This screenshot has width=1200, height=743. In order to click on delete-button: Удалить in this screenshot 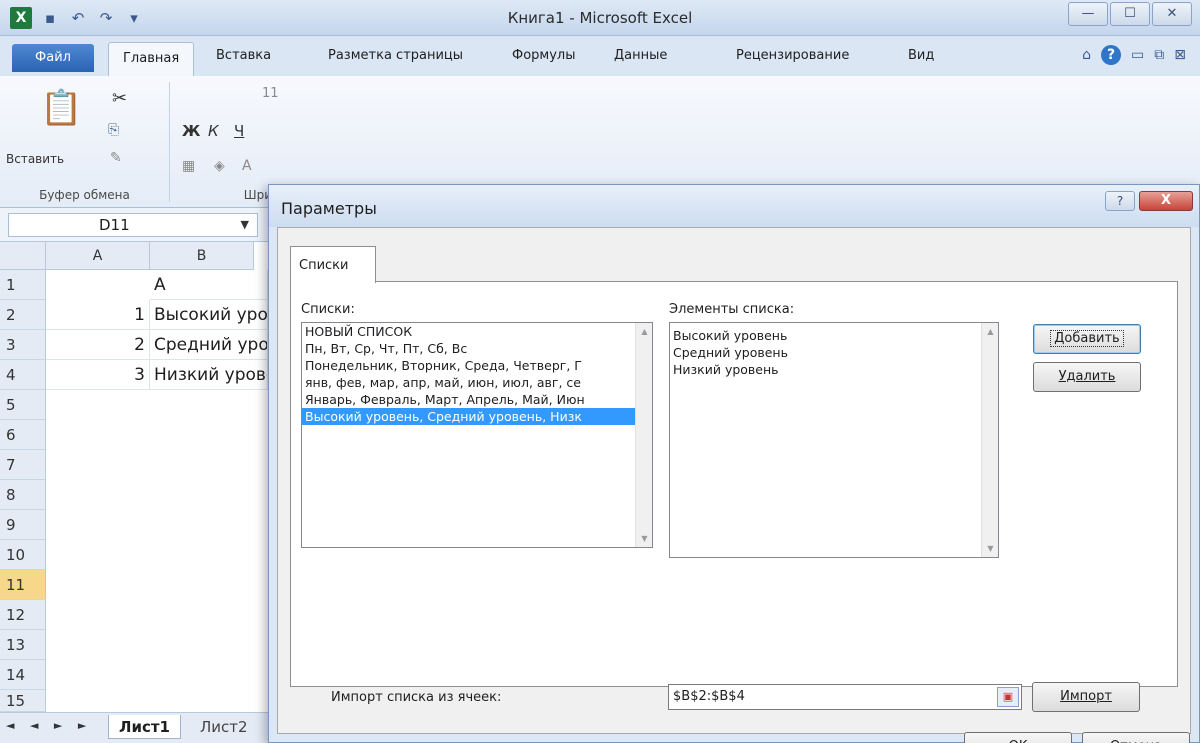, I will do `click(1087, 377)`.